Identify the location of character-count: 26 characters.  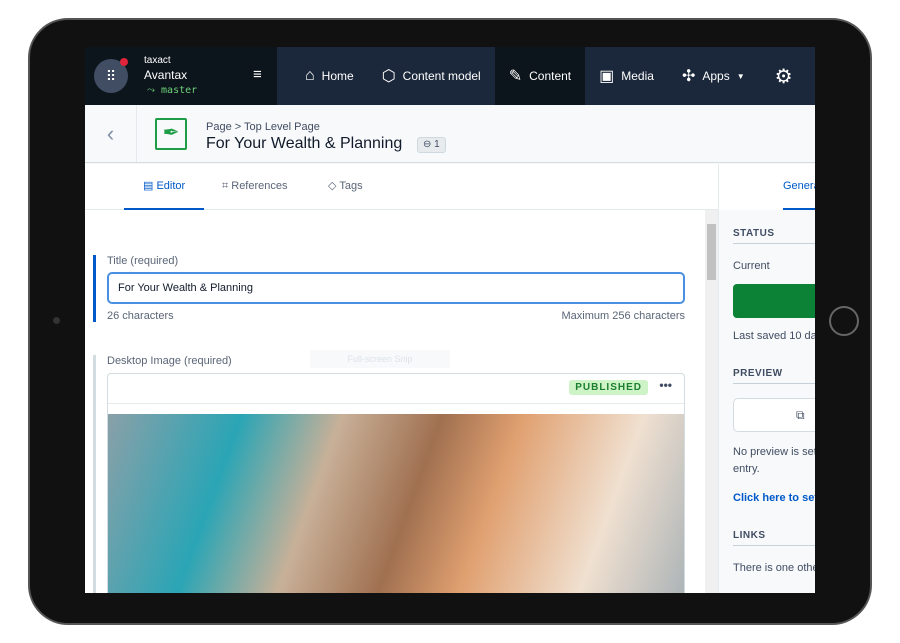
(140, 316).